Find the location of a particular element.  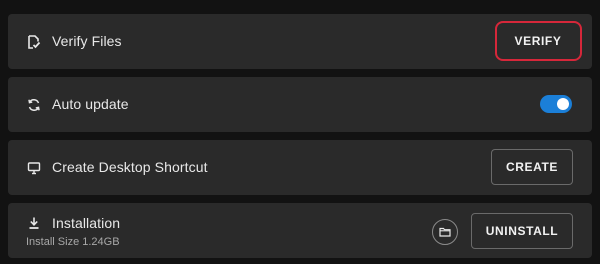

desktop-shortcut-label: Create Desktop Shortcut is located at coordinates (130, 167).